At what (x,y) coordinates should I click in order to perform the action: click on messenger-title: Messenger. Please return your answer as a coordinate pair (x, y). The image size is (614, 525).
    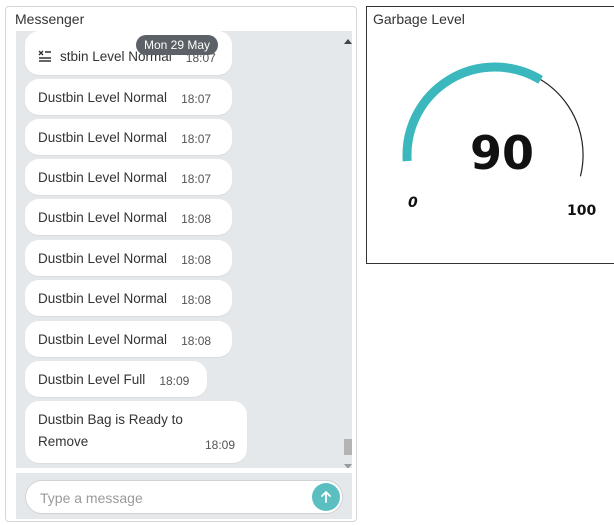
    Looking at the image, I should click on (50, 19).